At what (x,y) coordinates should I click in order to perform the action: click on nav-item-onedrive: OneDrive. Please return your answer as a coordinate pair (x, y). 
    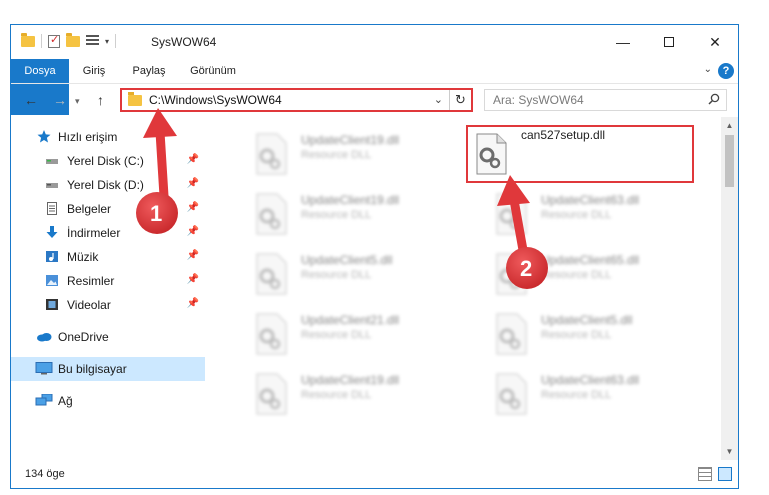
    Looking at the image, I should click on (108, 337).